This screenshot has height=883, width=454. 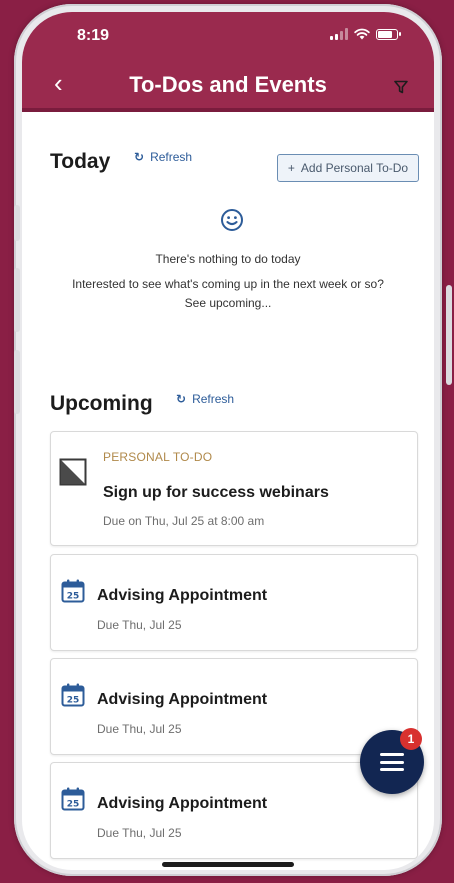 What do you see at coordinates (362, 34) in the screenshot?
I see `wifi-icon` at bounding box center [362, 34].